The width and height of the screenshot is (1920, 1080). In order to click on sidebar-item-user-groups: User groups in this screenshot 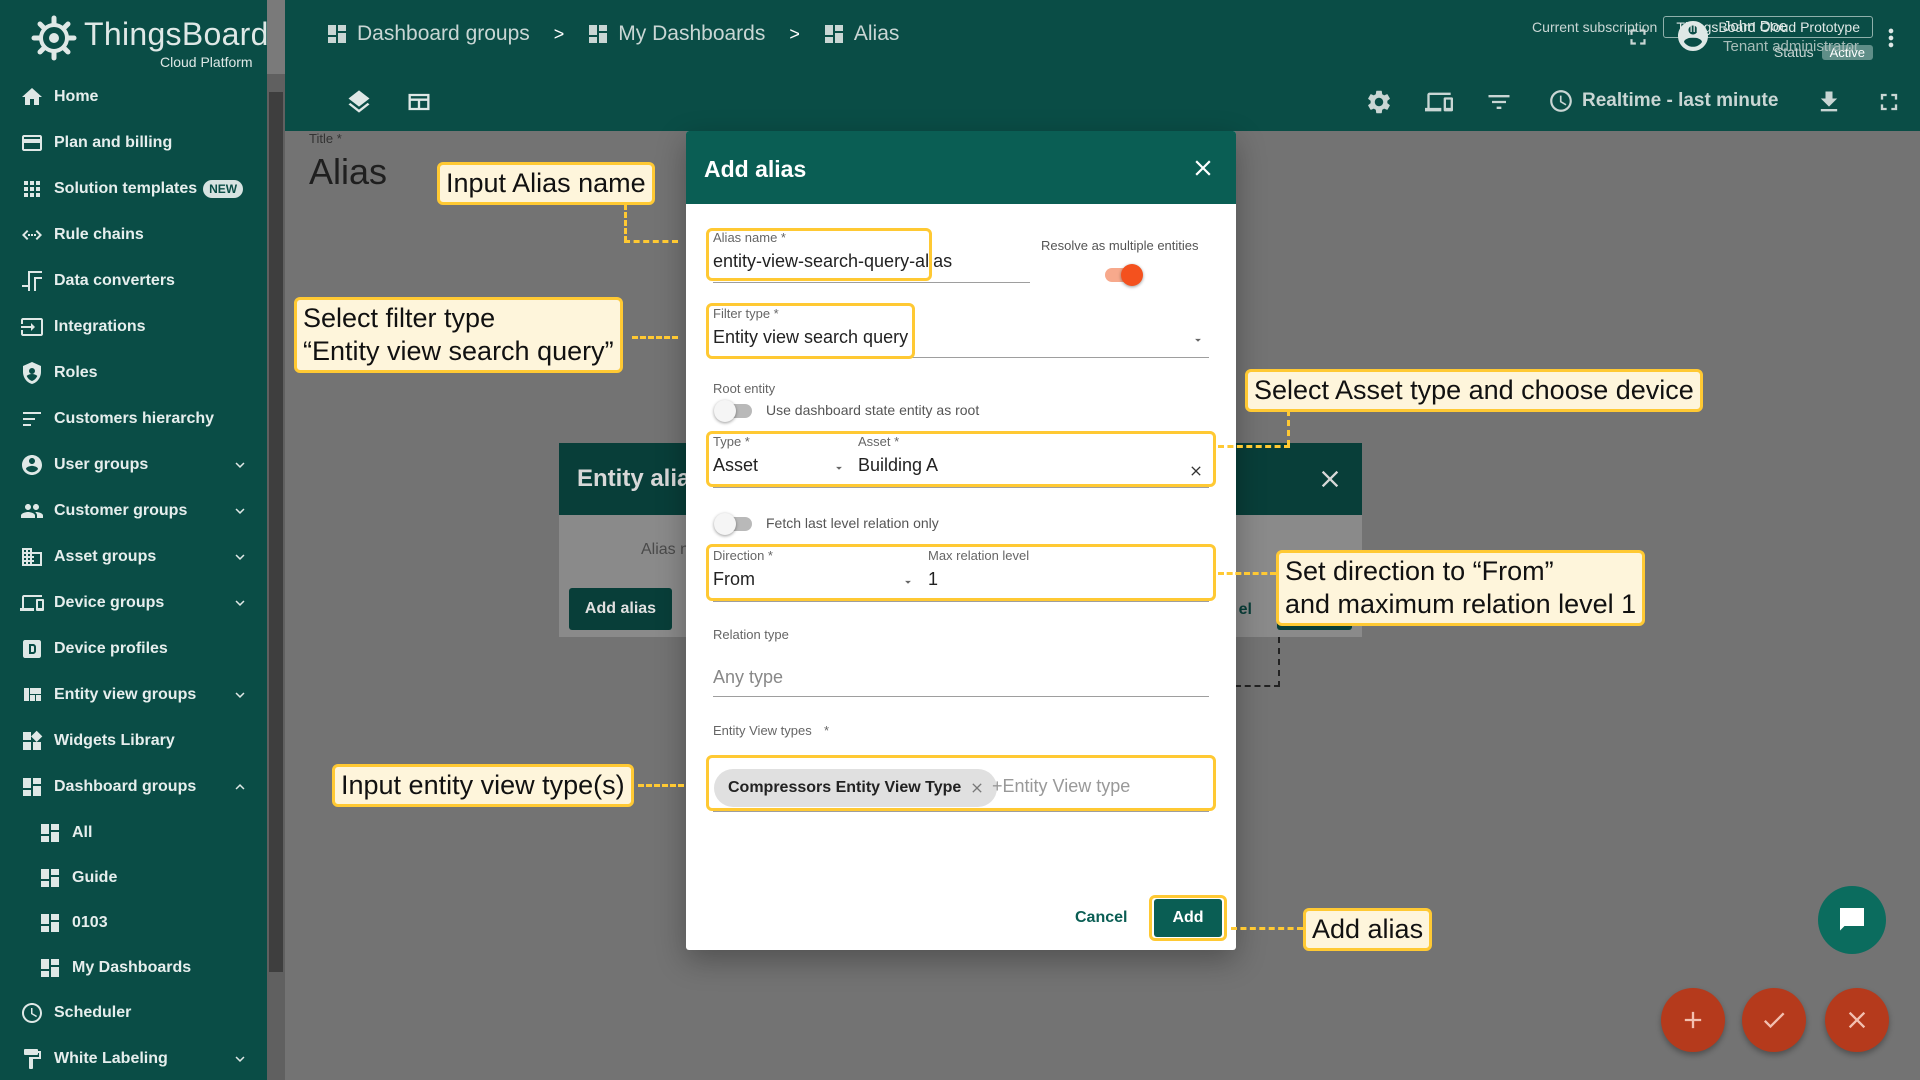, I will do `click(133, 465)`.